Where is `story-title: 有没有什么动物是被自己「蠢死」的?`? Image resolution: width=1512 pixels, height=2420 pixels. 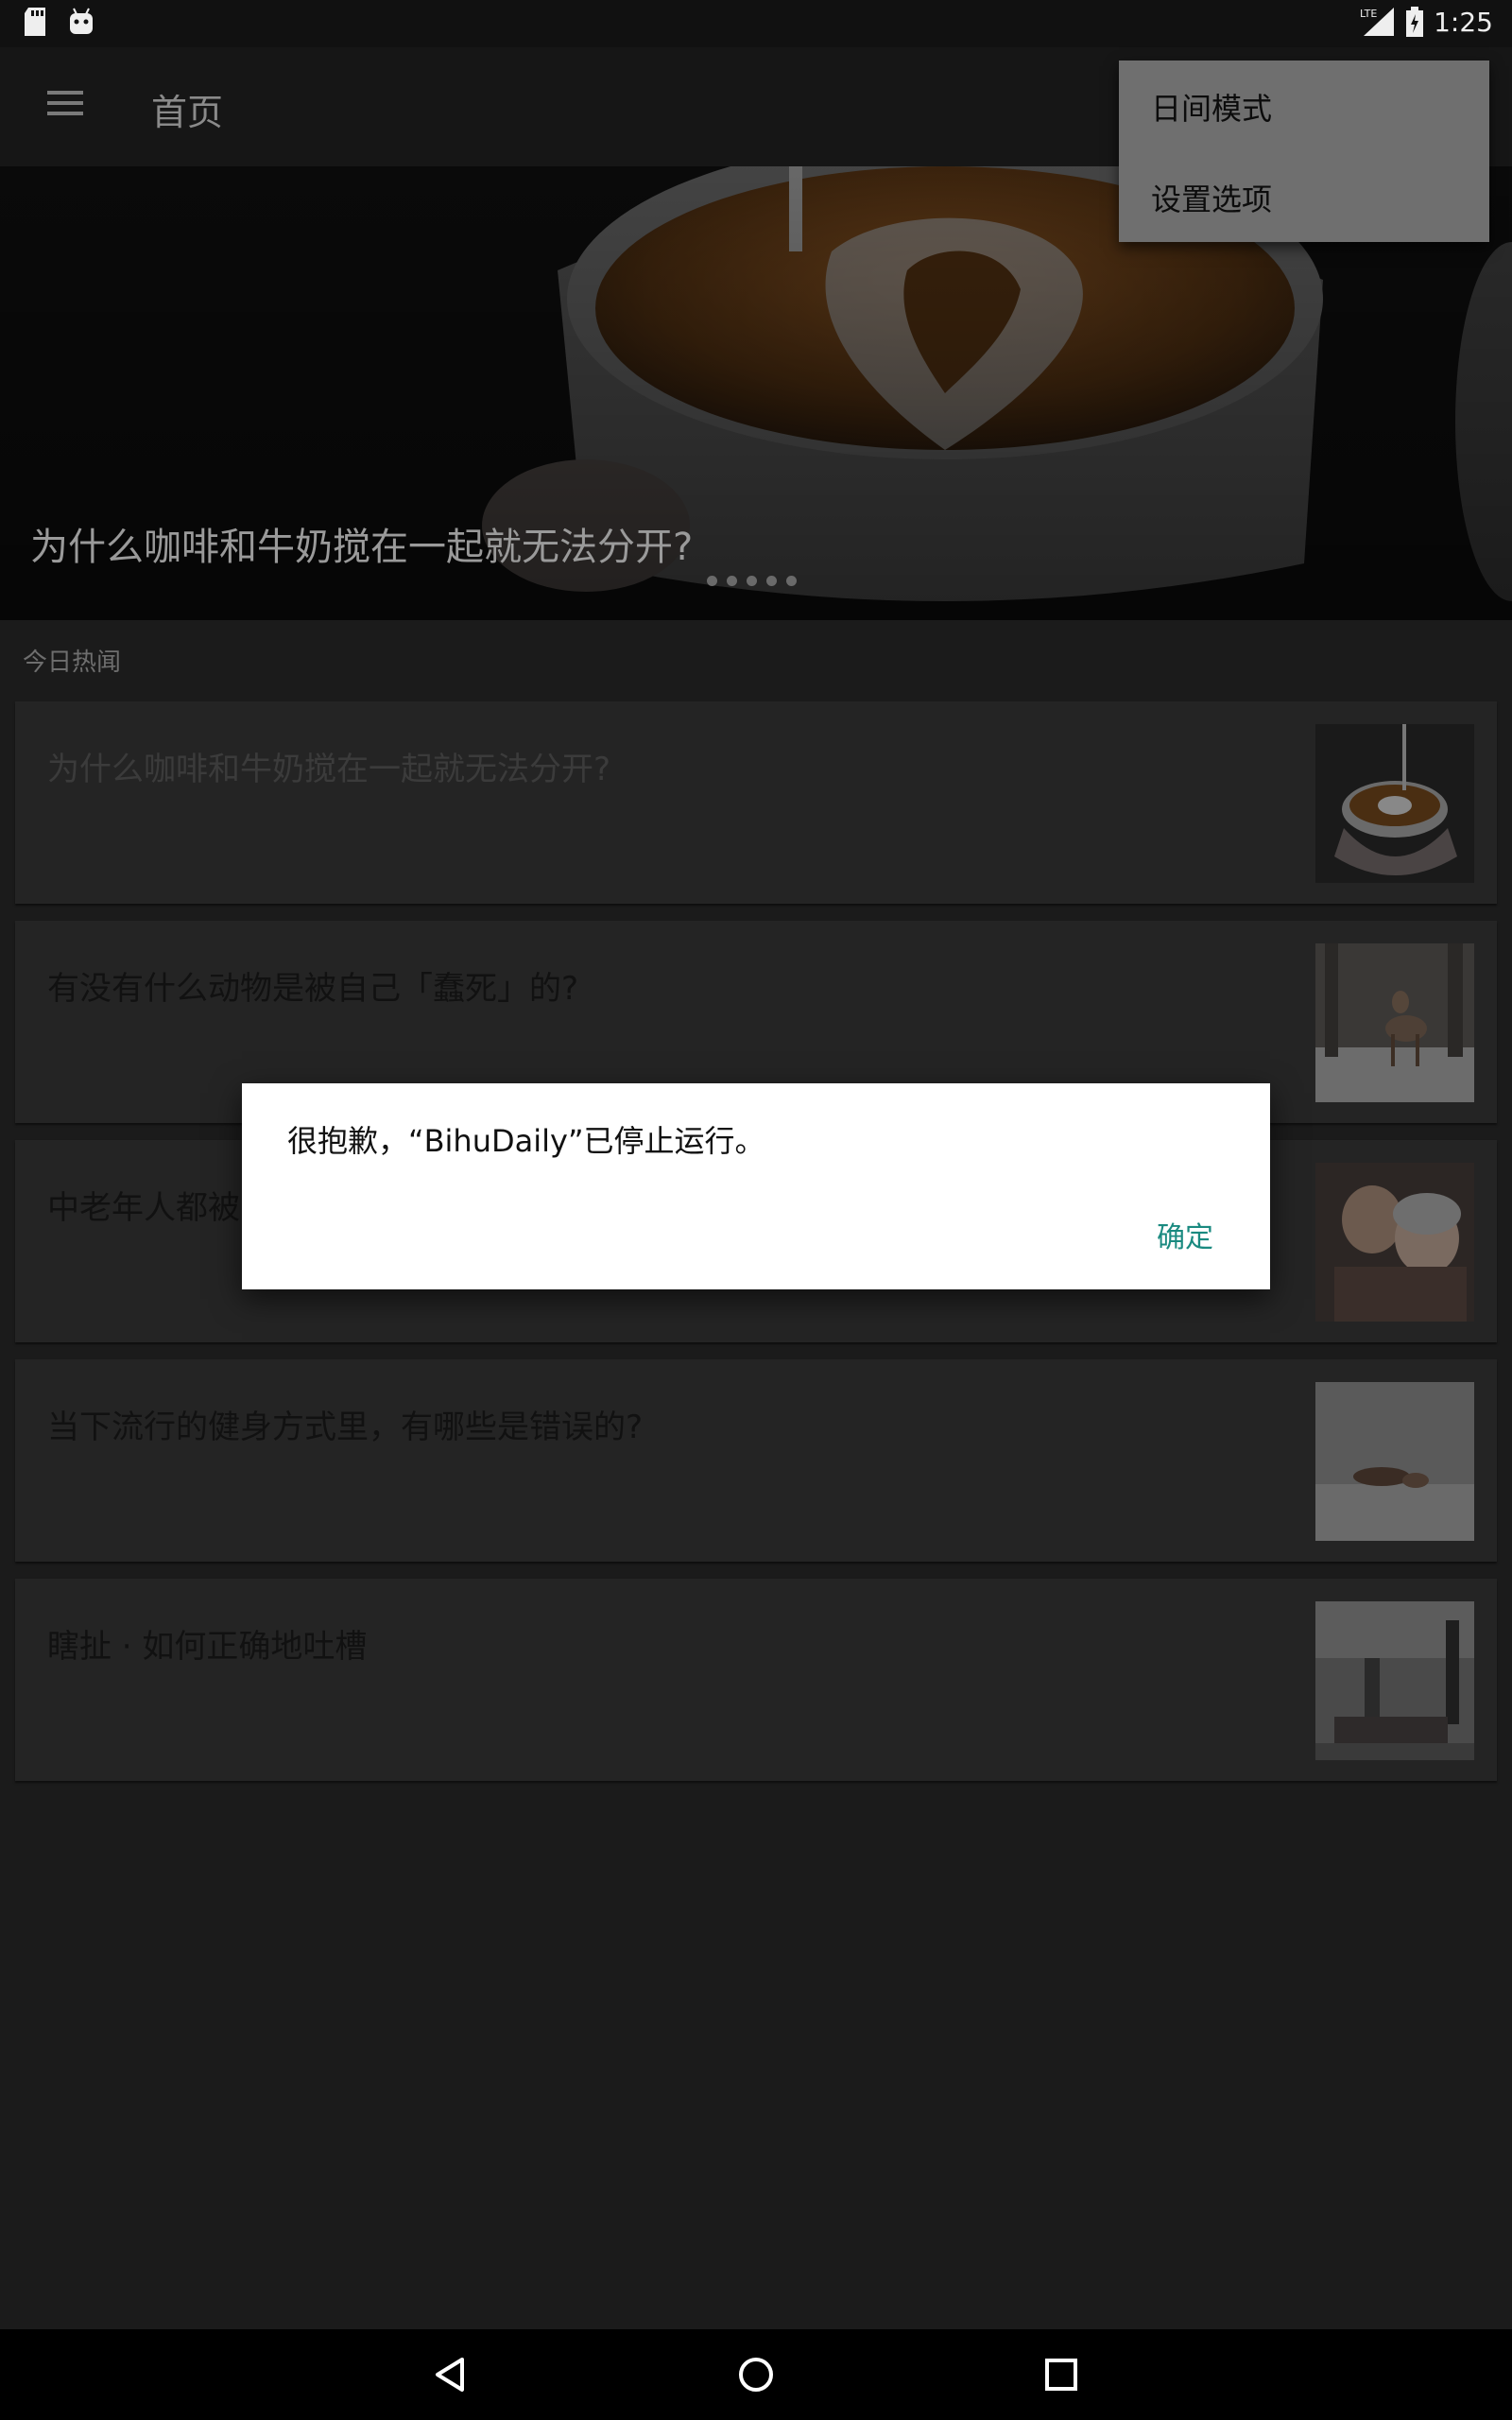 story-title: 有没有什么动物是被自己「蠢死」的? is located at coordinates (313, 989).